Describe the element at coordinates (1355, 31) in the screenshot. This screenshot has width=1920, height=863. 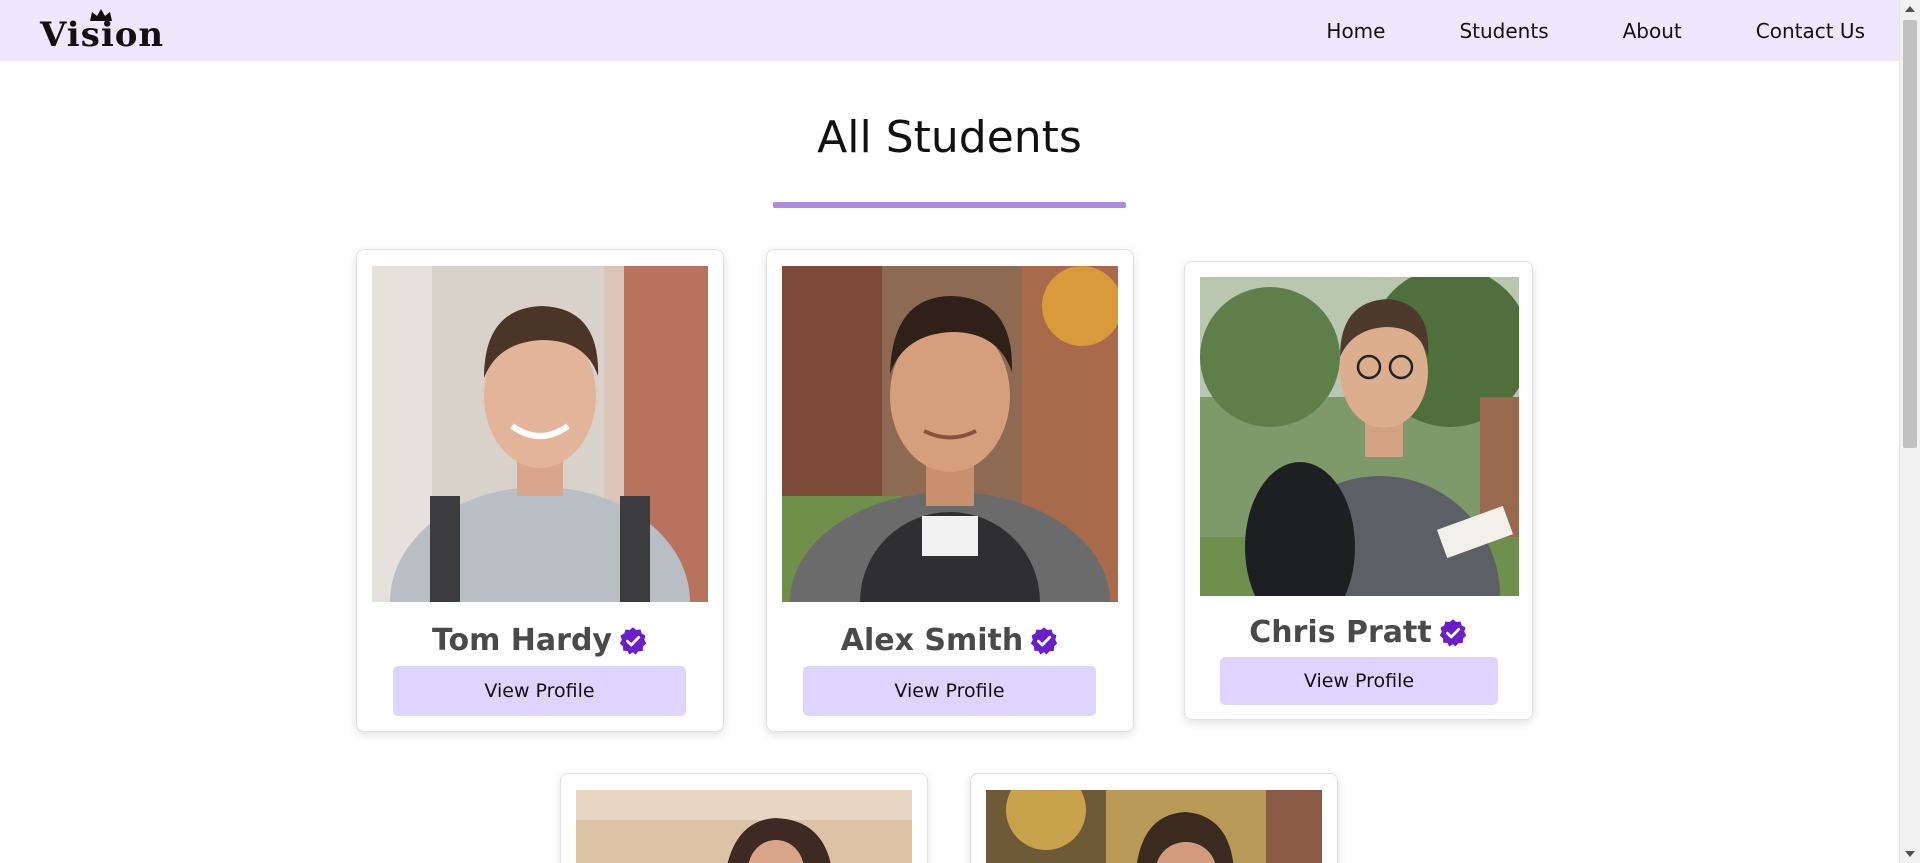
I see `nav-home: Home` at that location.